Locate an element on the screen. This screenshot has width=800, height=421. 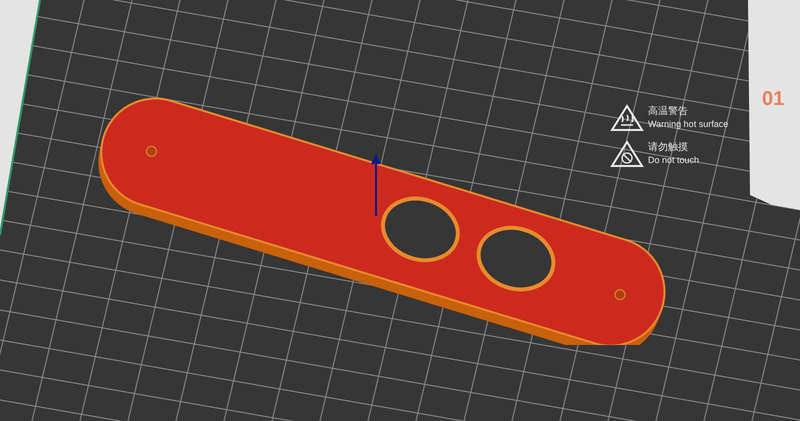
warning-title: 请勿触摸 is located at coordinates (668, 148).